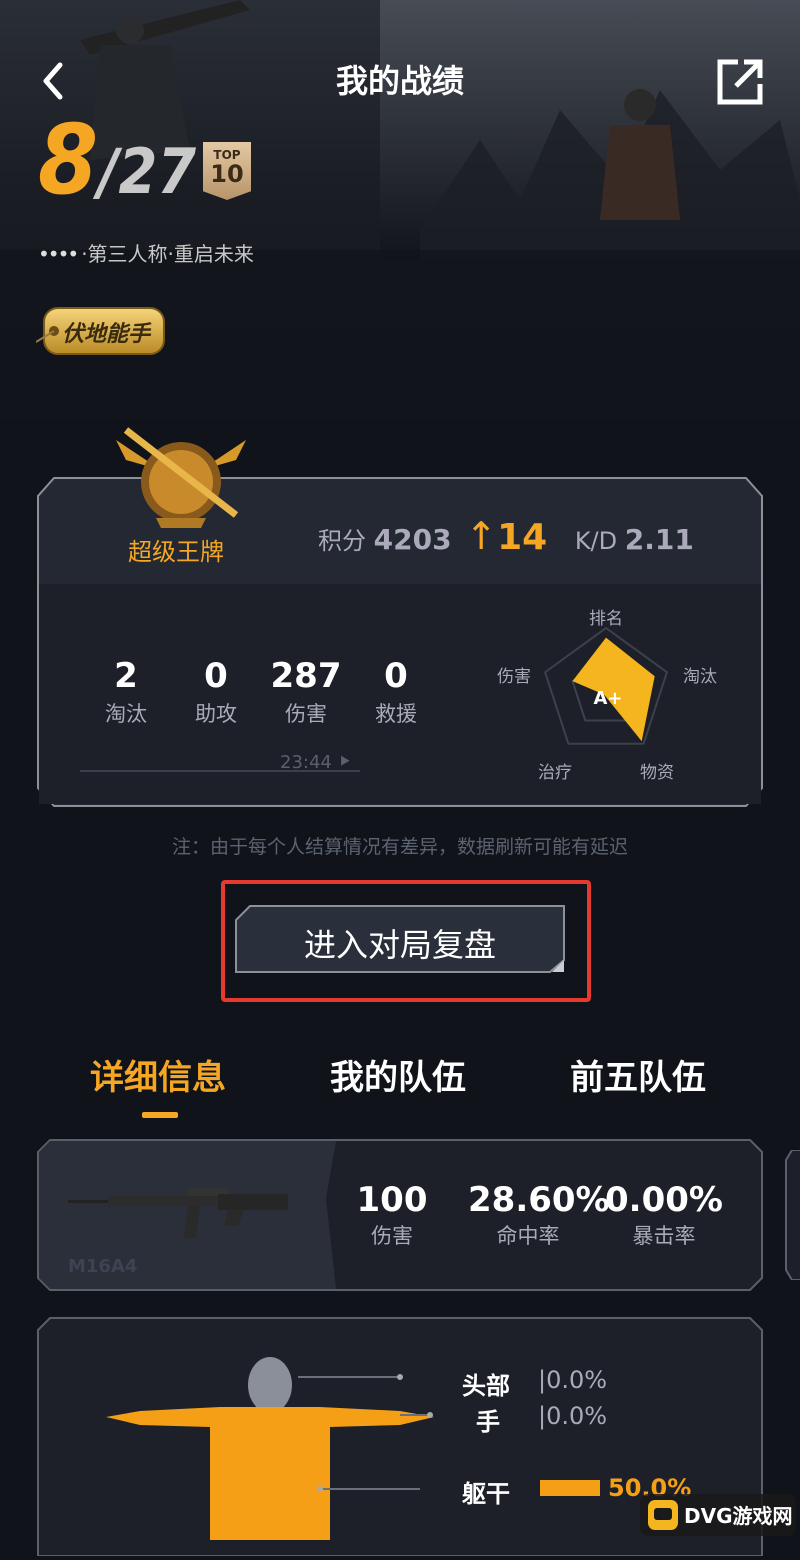  What do you see at coordinates (792, 1215) in the screenshot?
I see `next-weapon-card-edge` at bounding box center [792, 1215].